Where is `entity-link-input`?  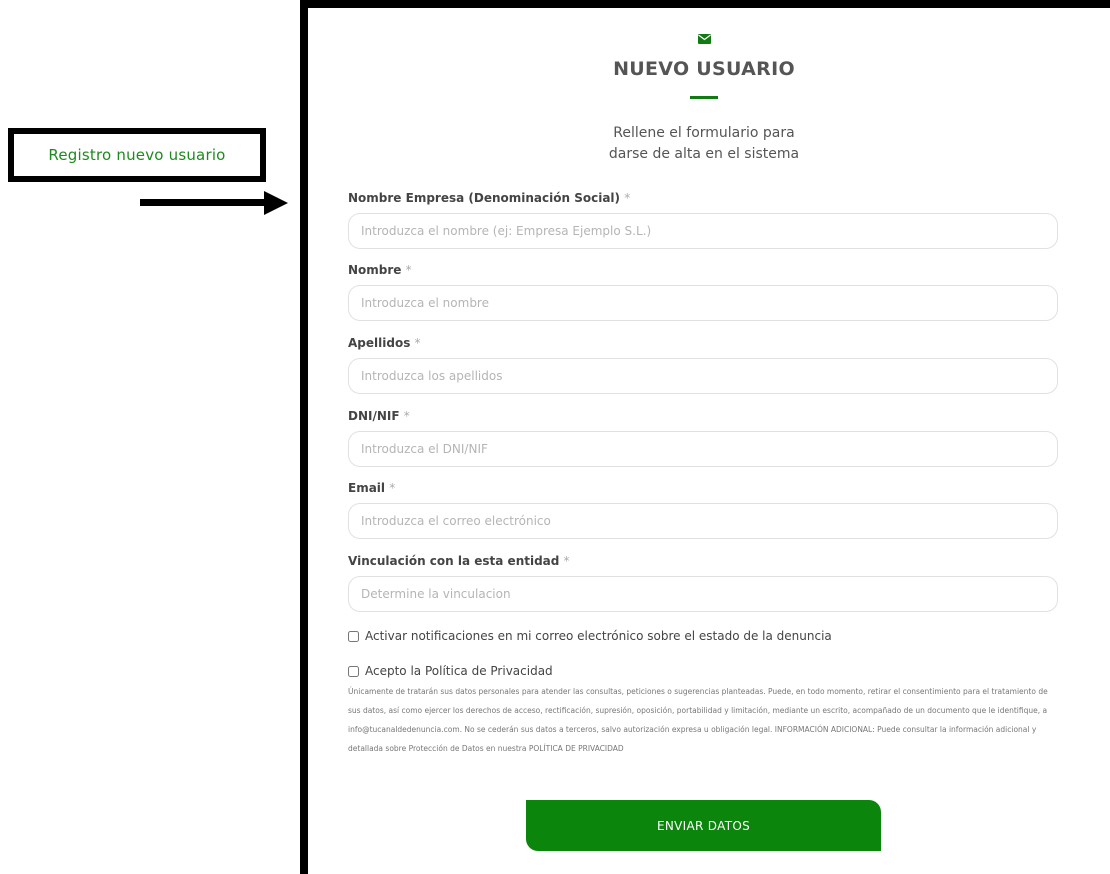
entity-link-input is located at coordinates (703, 594).